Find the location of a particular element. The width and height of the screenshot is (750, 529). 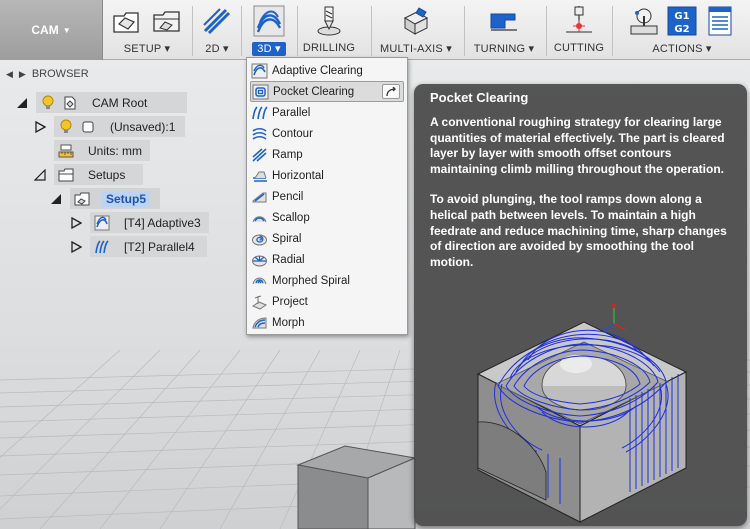

setups-label: Setups is located at coordinates (107, 174).